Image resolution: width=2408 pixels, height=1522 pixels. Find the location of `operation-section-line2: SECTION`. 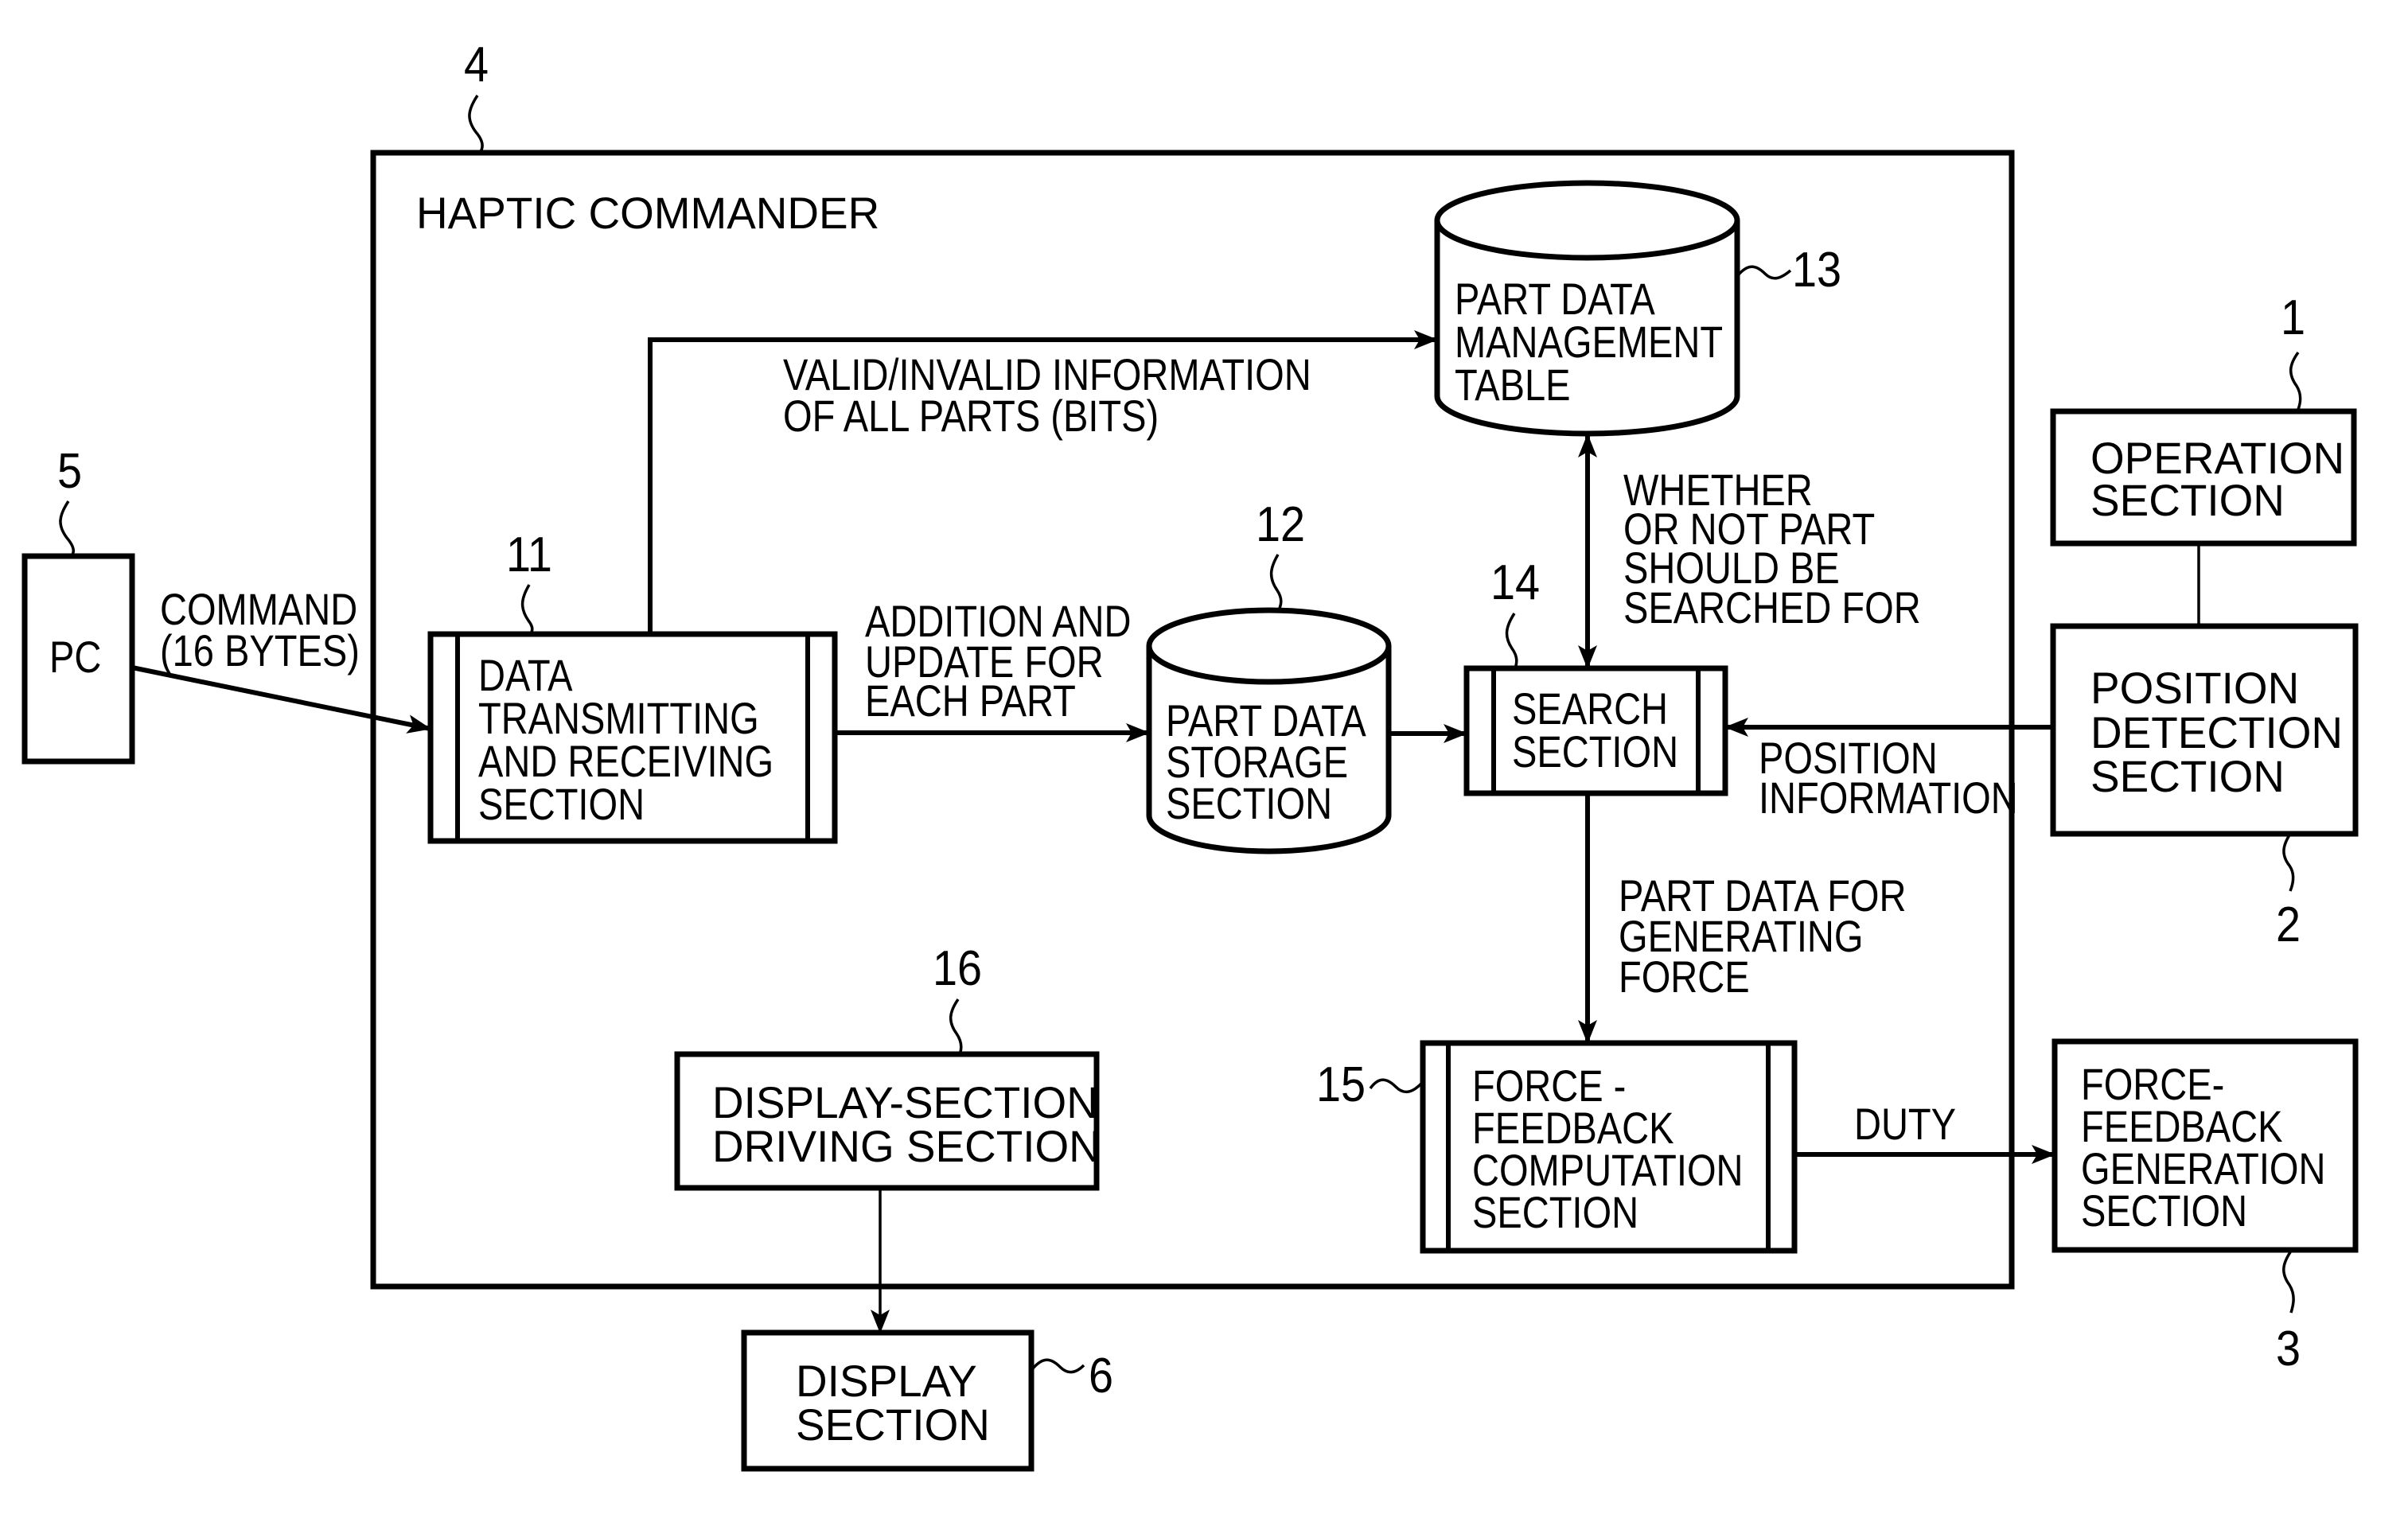

operation-section-line2: SECTION is located at coordinates (2187, 500).